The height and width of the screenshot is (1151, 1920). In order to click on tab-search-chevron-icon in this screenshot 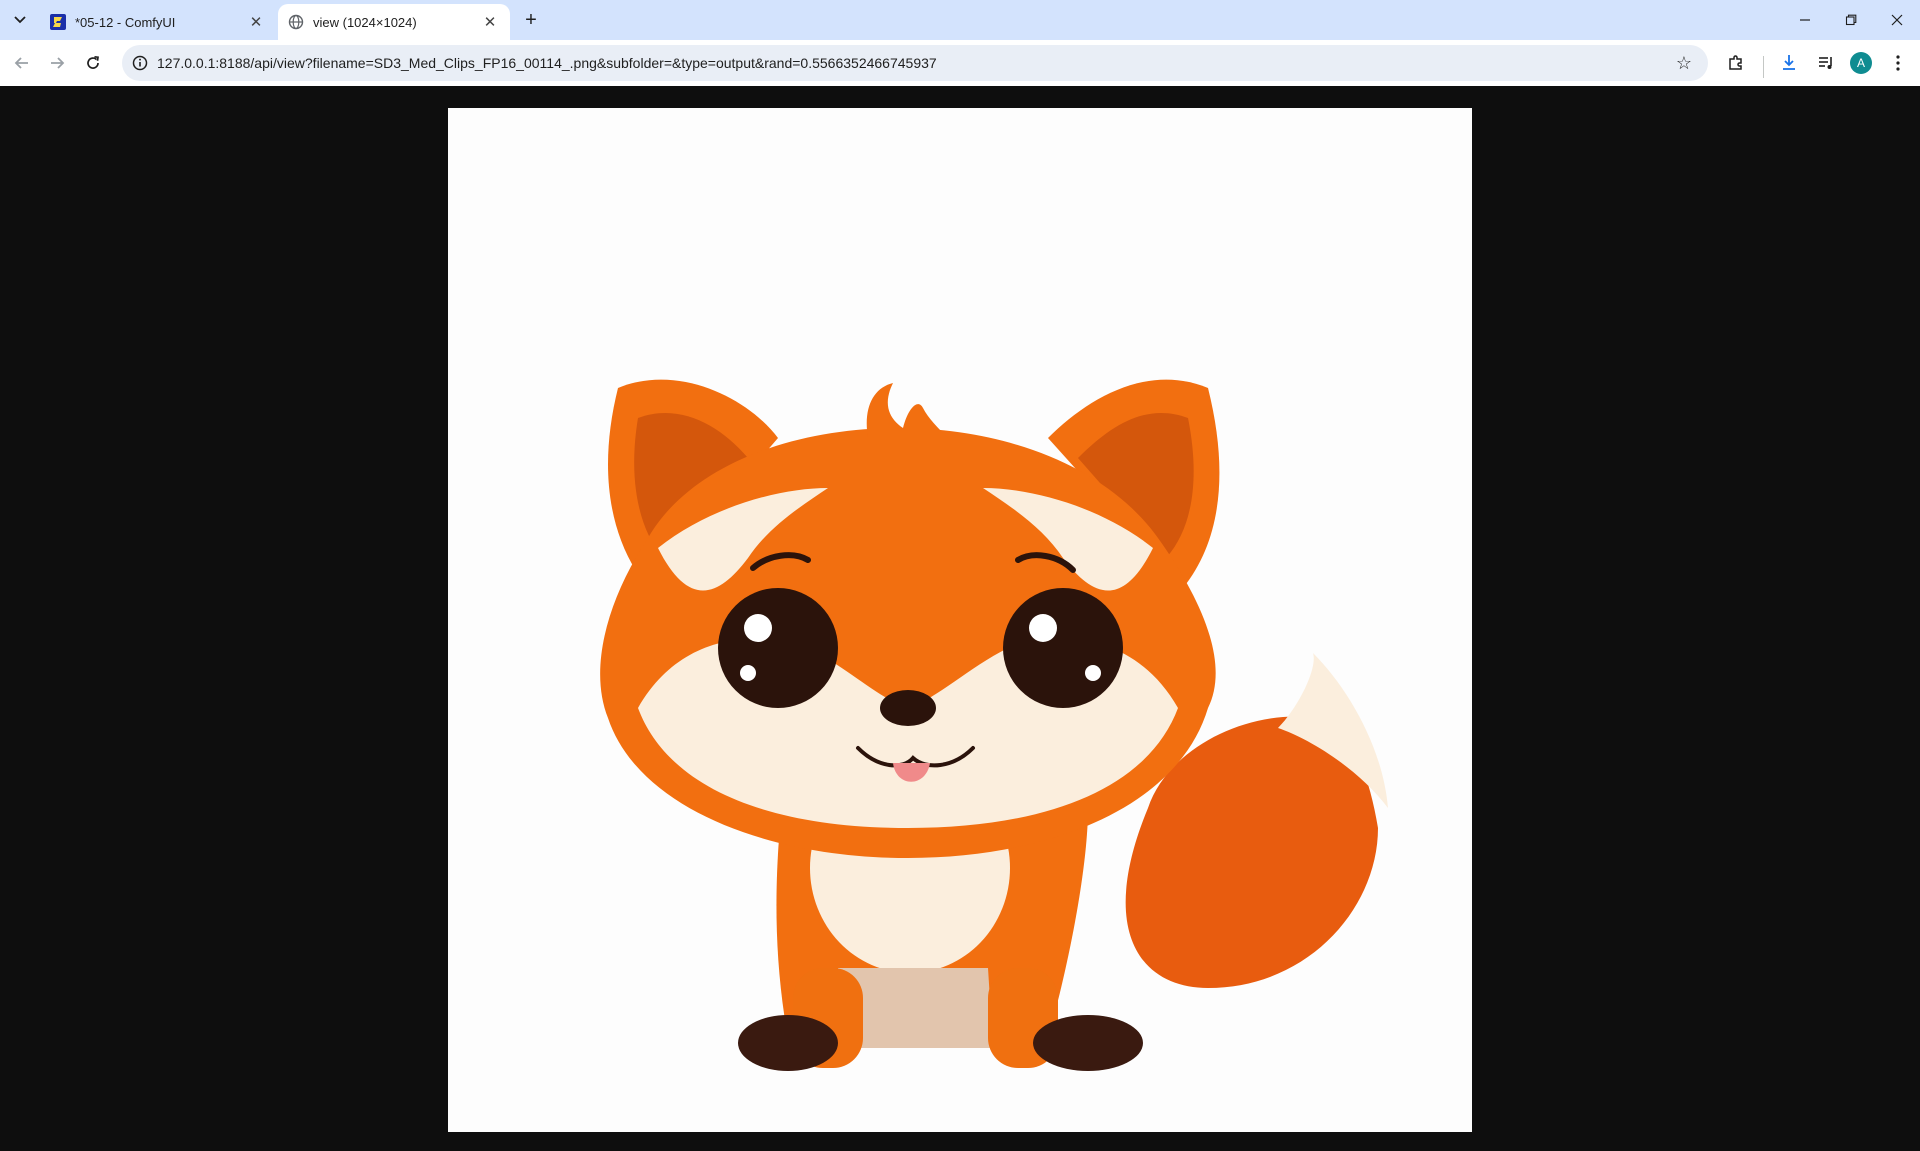, I will do `click(20, 20)`.